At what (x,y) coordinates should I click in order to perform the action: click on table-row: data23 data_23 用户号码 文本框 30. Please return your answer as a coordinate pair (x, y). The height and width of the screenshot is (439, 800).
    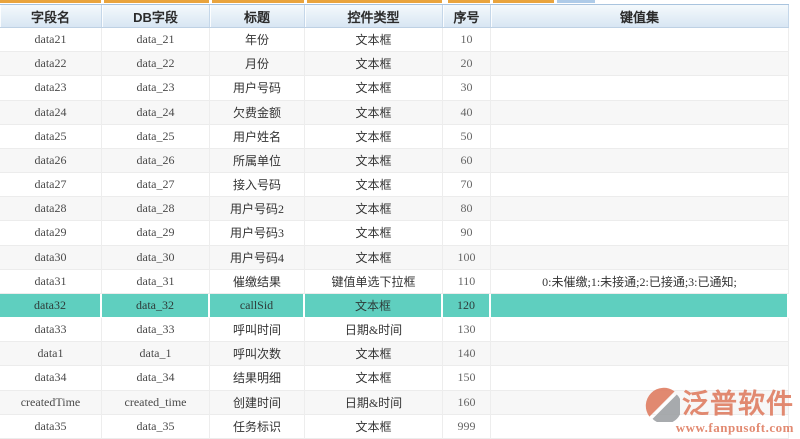
    Looking at the image, I should click on (394, 88).